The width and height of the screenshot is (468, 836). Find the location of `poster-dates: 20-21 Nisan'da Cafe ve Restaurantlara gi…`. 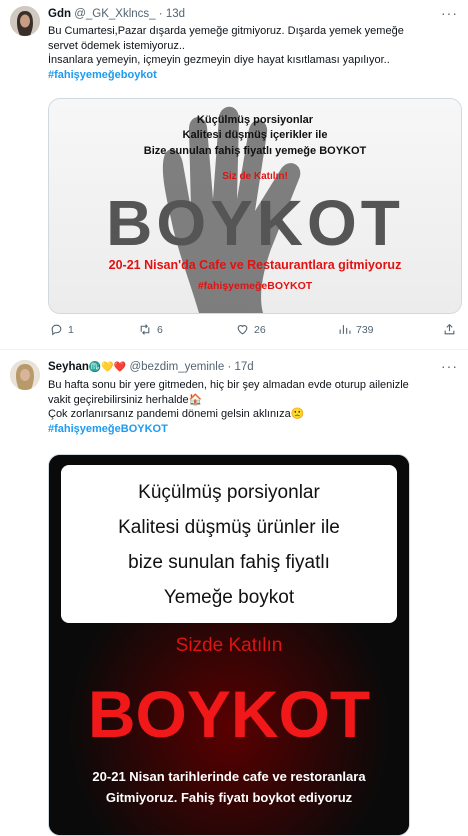

poster-dates: 20-21 Nisan'da Cafe ve Restaurantlara gi… is located at coordinates (255, 265).